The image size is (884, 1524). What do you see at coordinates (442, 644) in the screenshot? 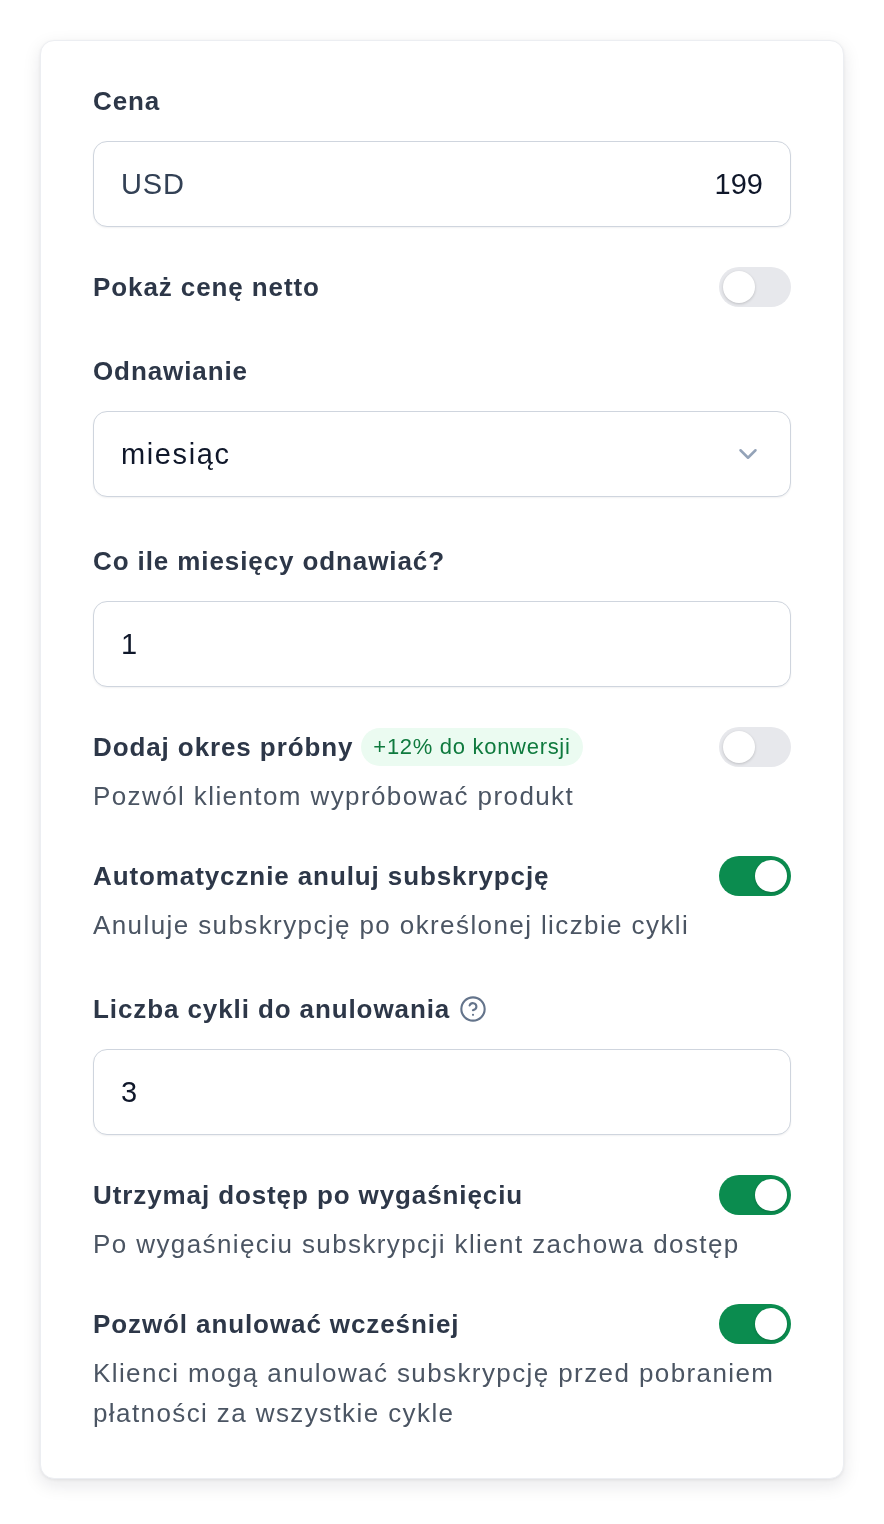
I see `text-input: 1` at bounding box center [442, 644].